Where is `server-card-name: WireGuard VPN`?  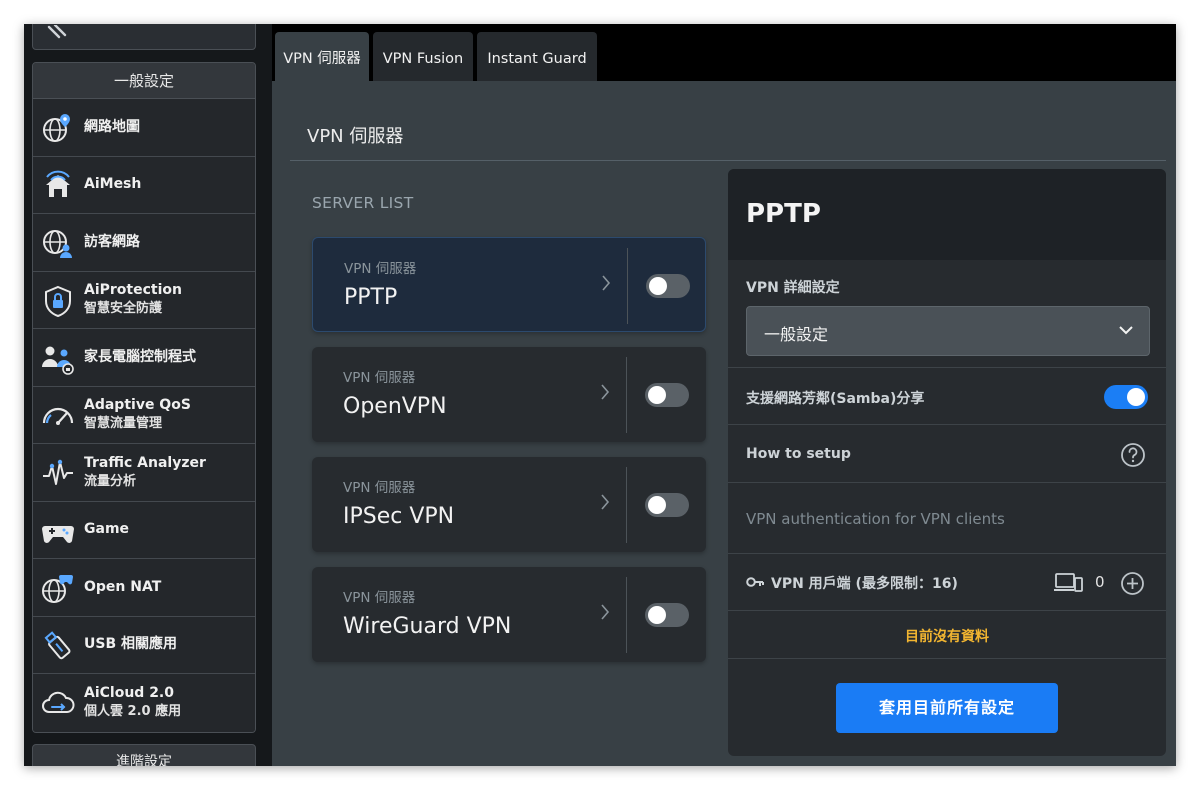 server-card-name: WireGuard VPN is located at coordinates (427, 626).